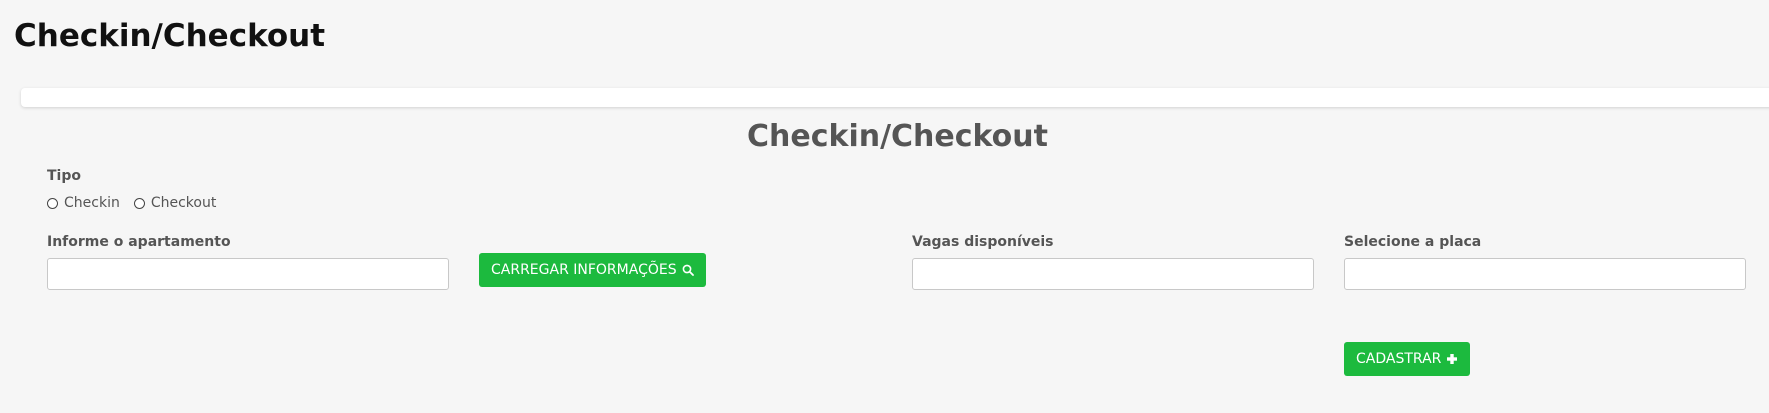 The width and height of the screenshot is (1769, 413). Describe the element at coordinates (183, 203) in the screenshot. I see `radio-checkout-label: Checkout` at that location.